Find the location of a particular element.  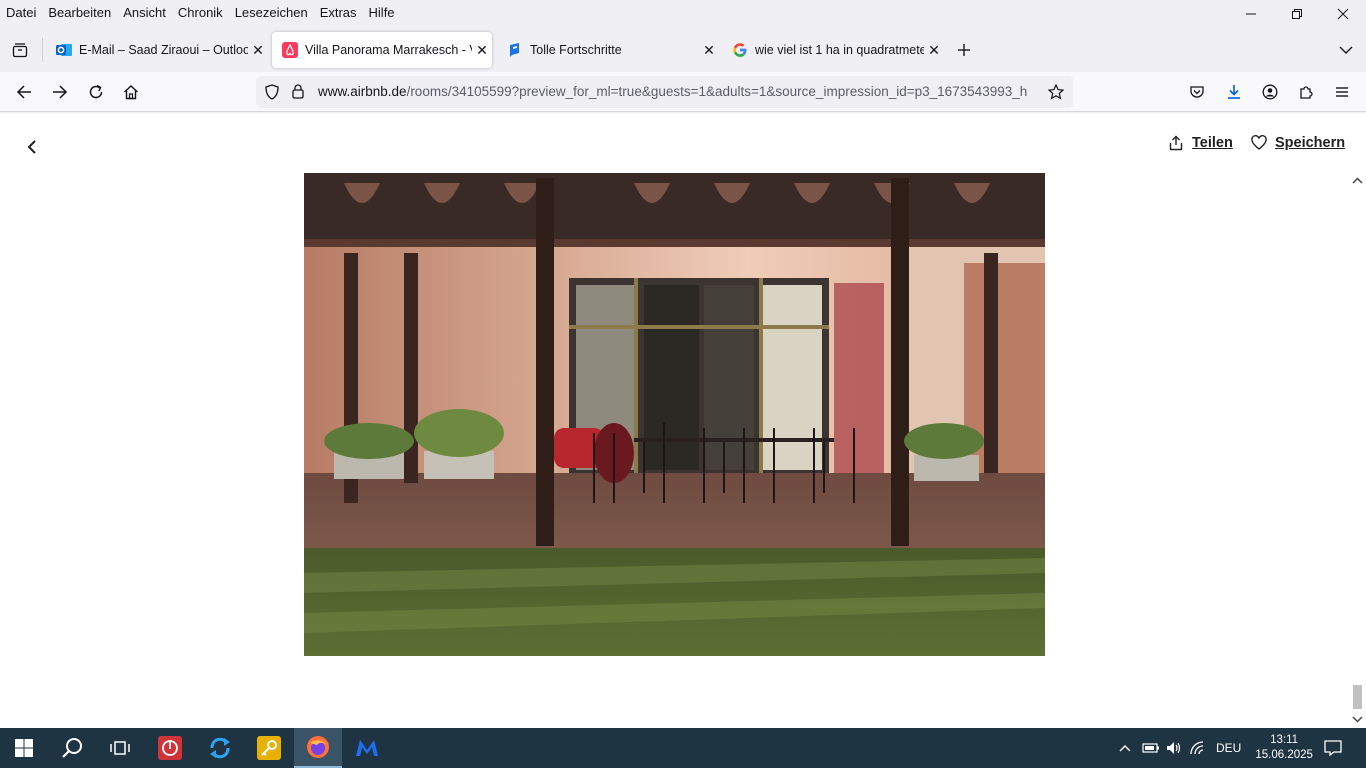

taskbar-app-sync is located at coordinates (220, 748).